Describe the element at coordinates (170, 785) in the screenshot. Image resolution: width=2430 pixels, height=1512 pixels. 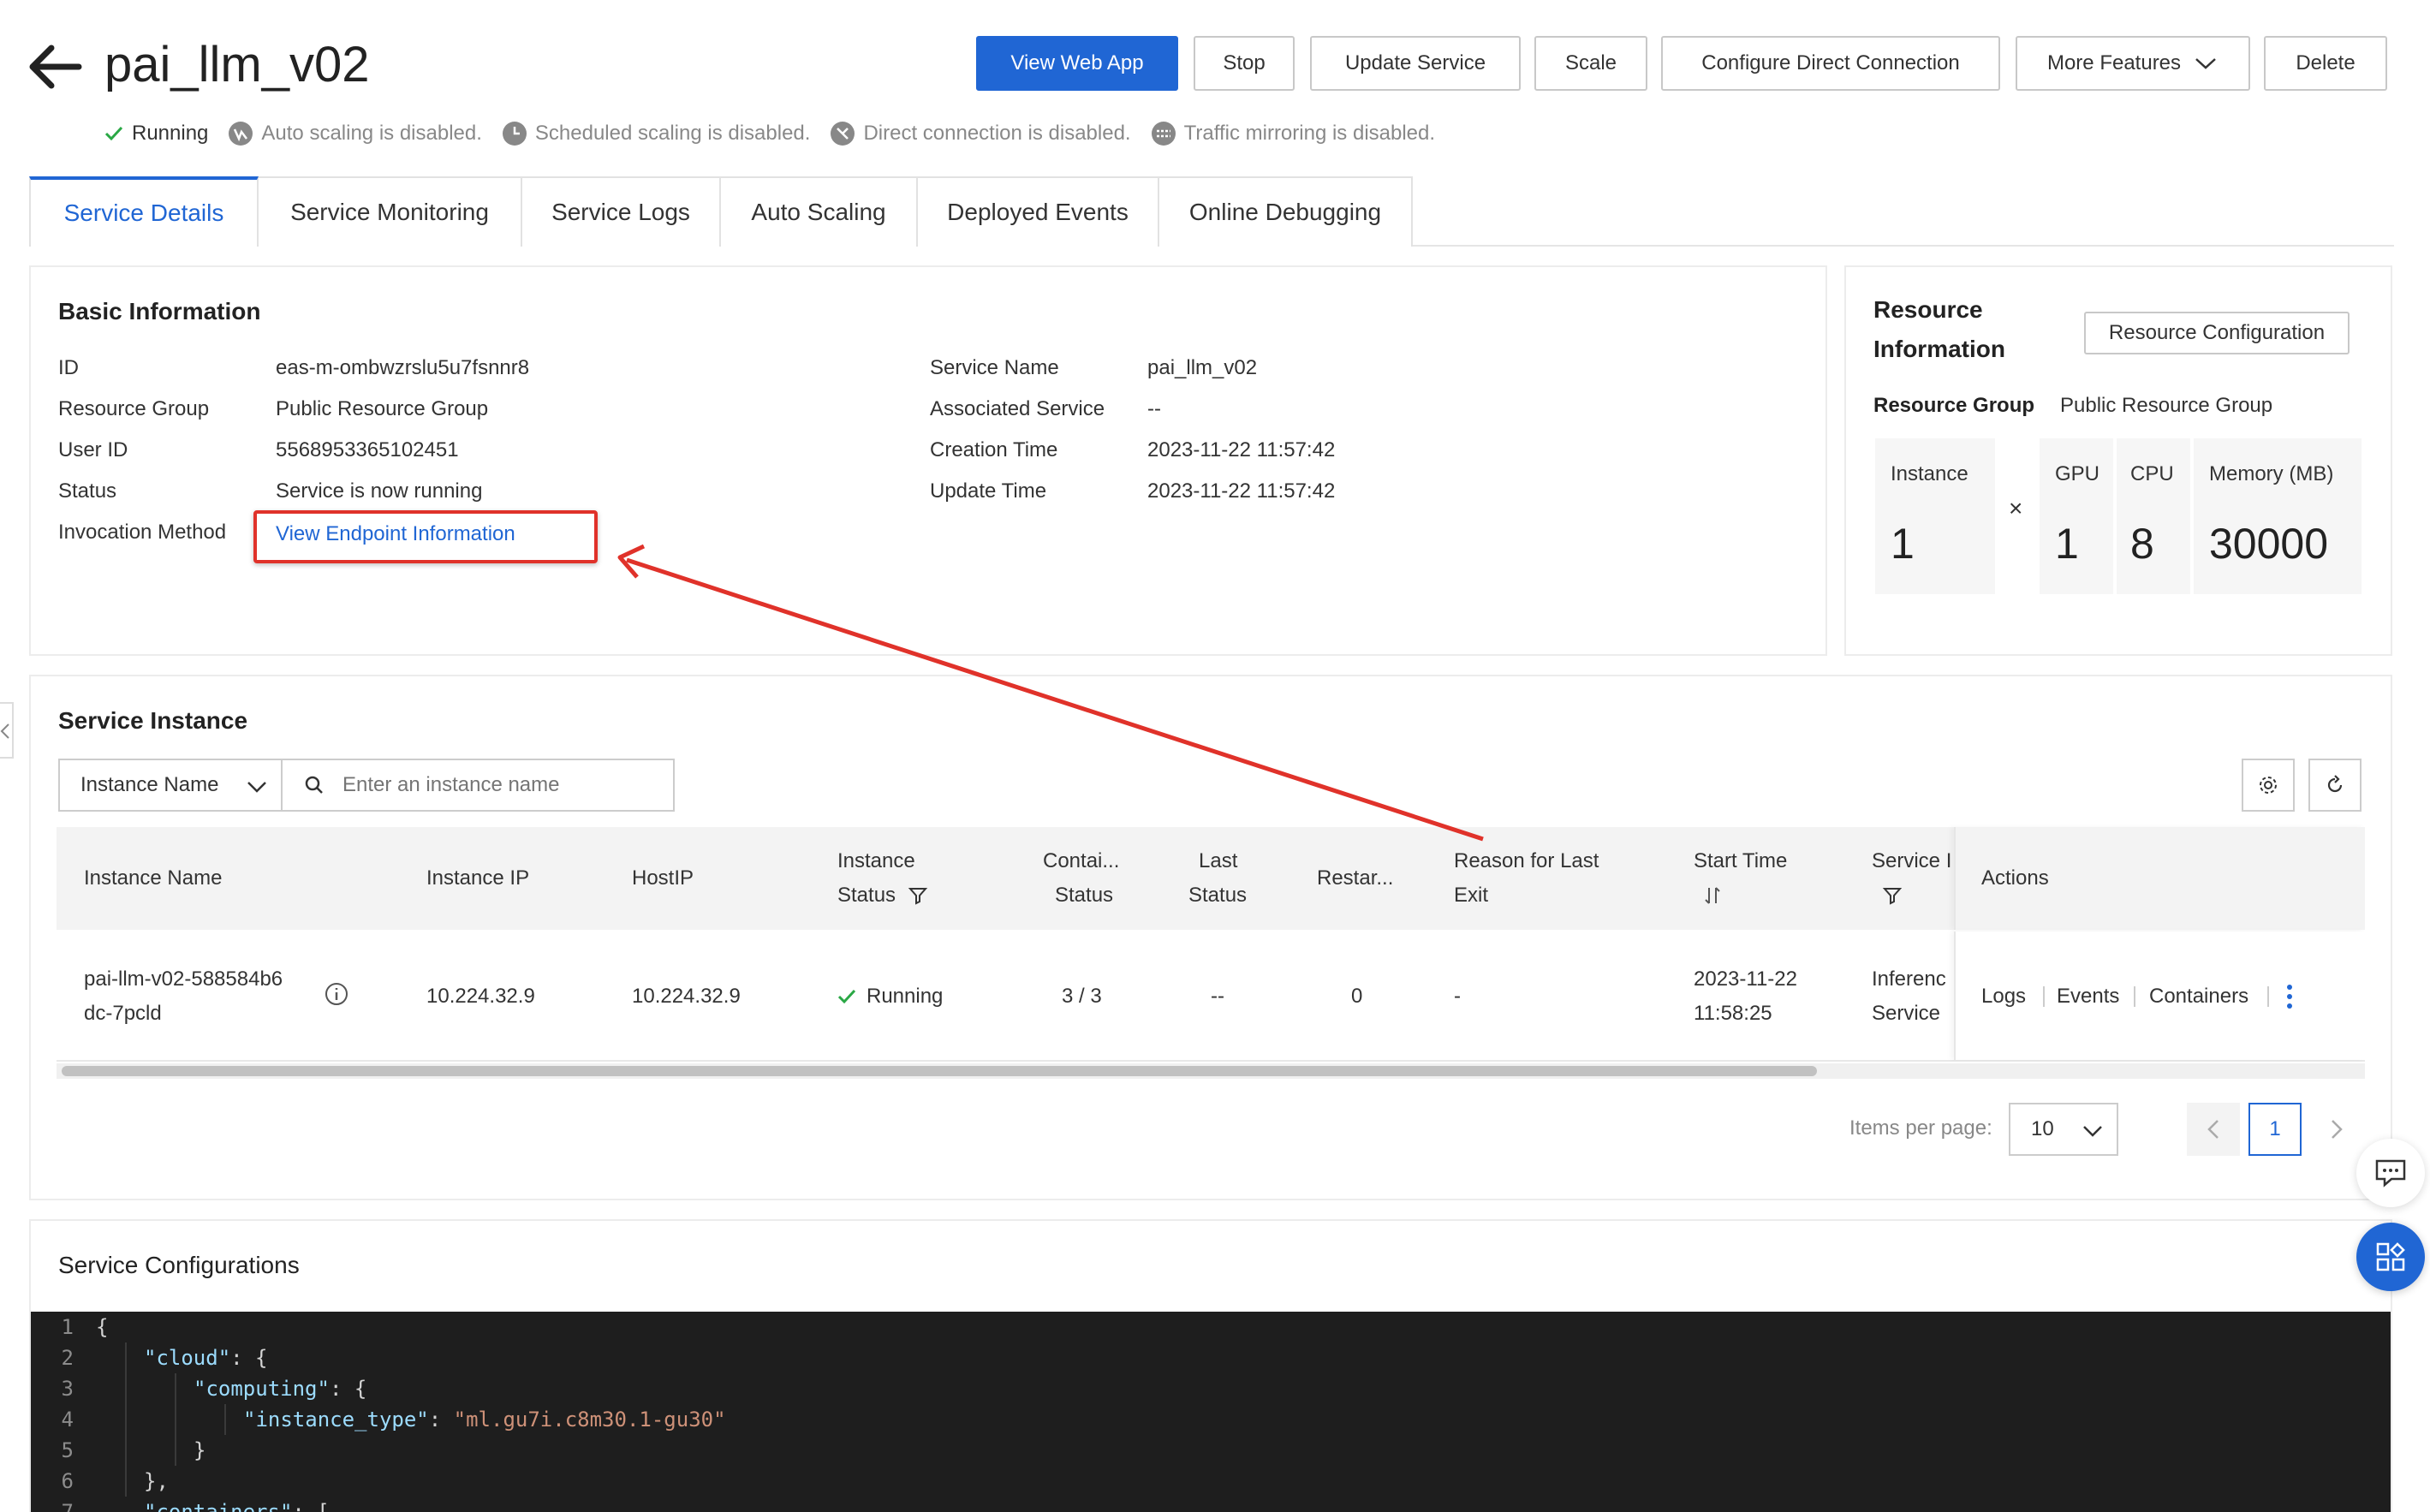
I see `instance-filter-select: Instance Name` at that location.